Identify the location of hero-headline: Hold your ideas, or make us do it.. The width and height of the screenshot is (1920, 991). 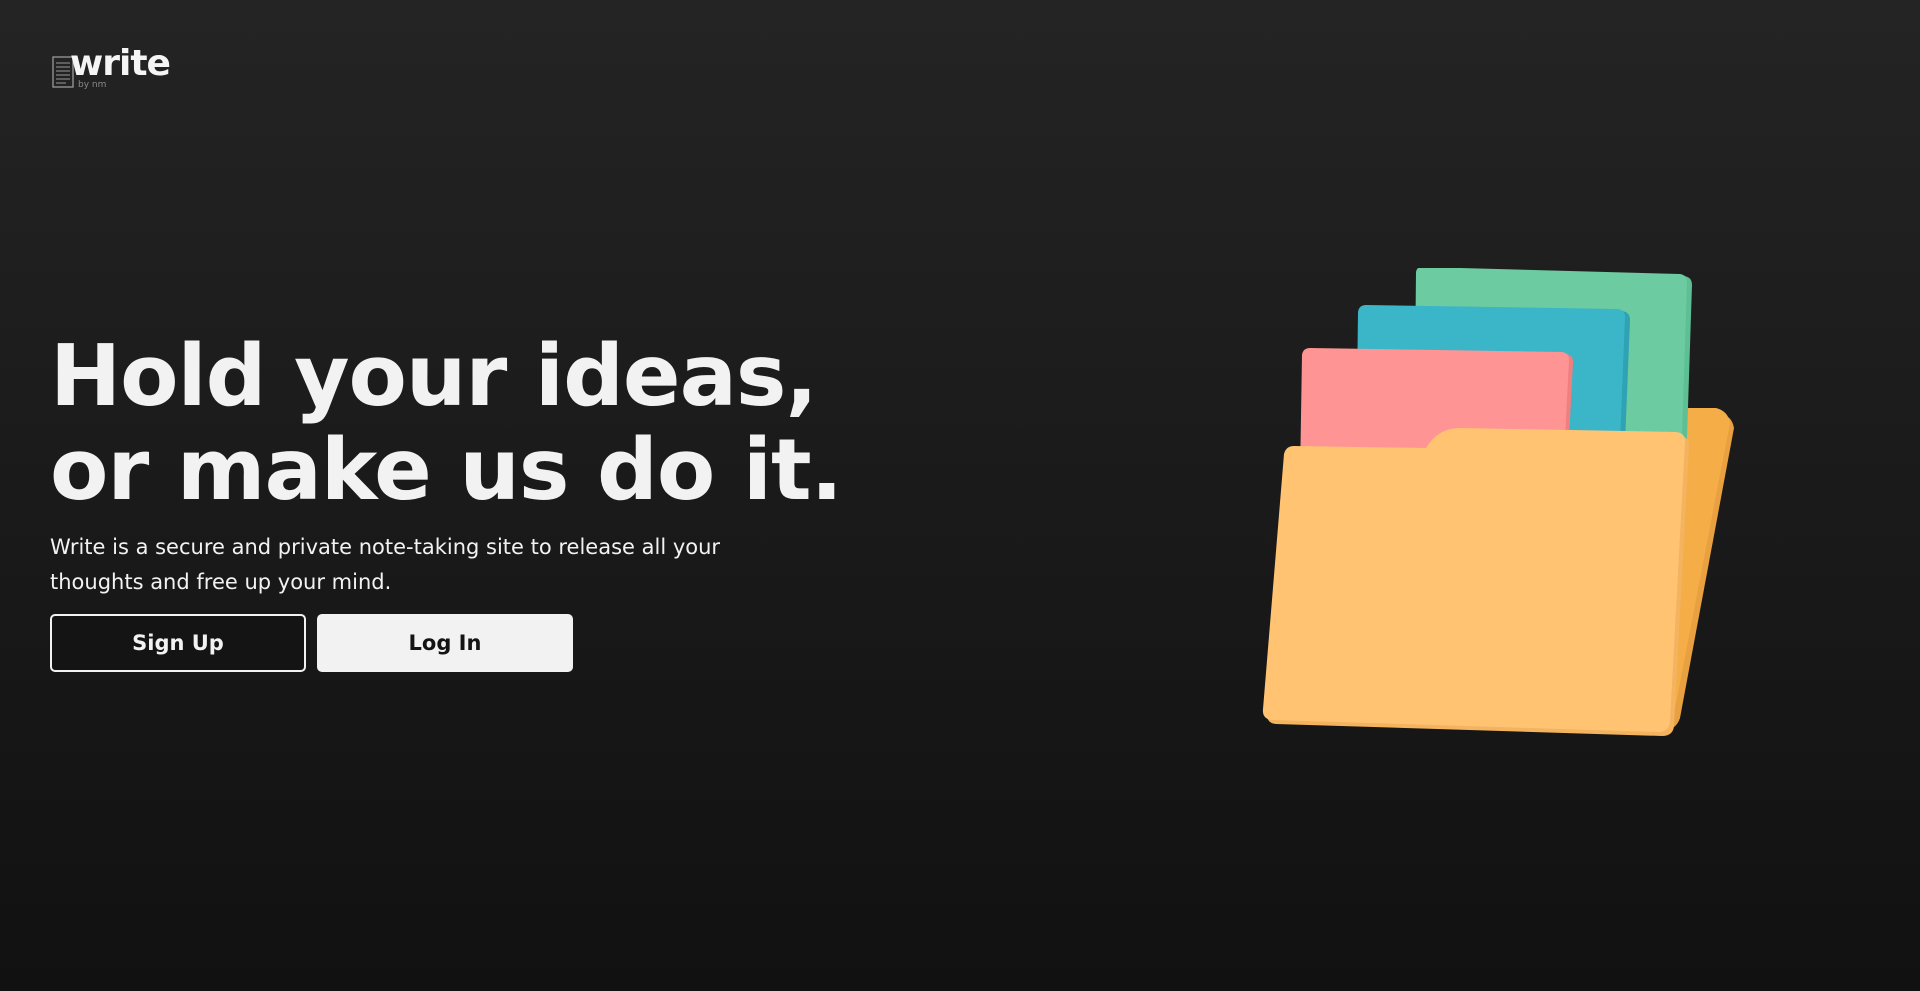
(500, 424).